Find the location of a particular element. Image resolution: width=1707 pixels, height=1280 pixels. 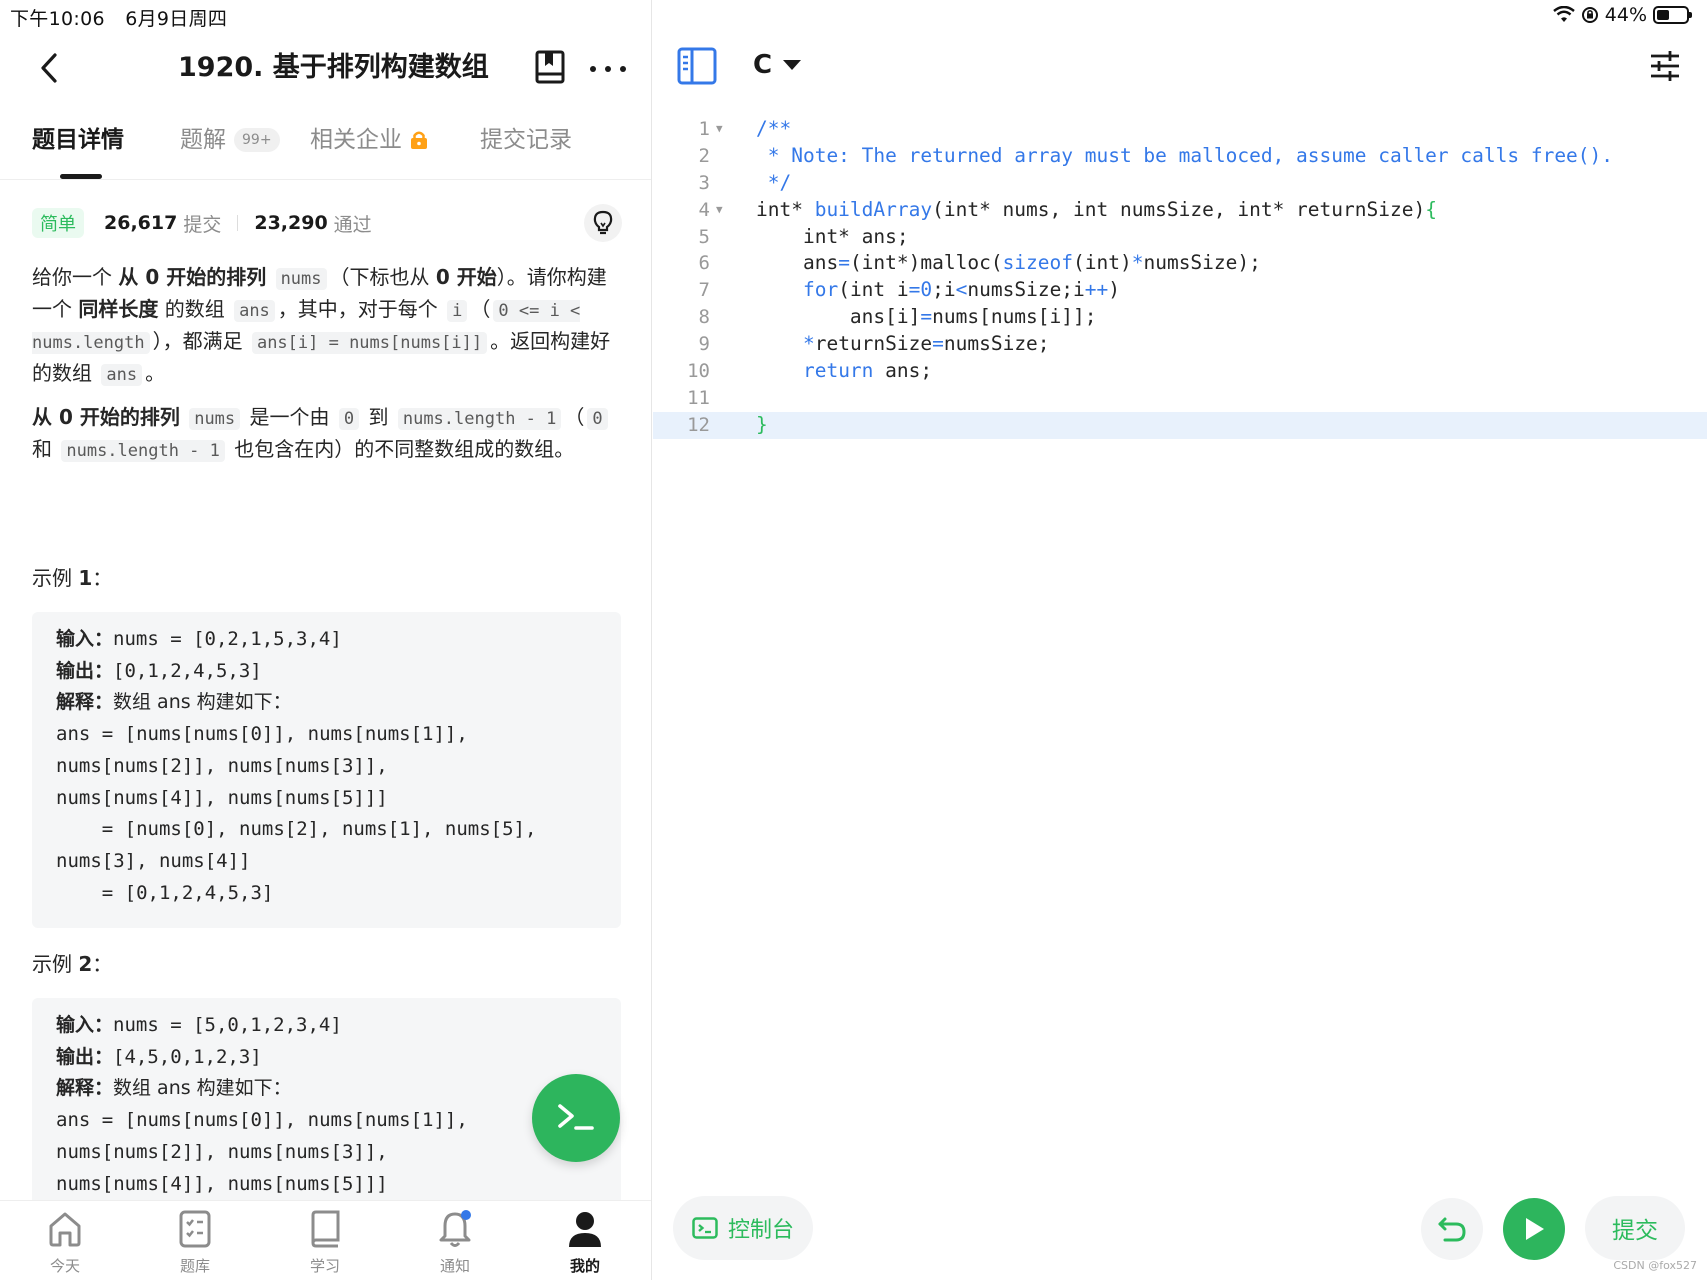

bell-icon is located at coordinates (455, 1228).